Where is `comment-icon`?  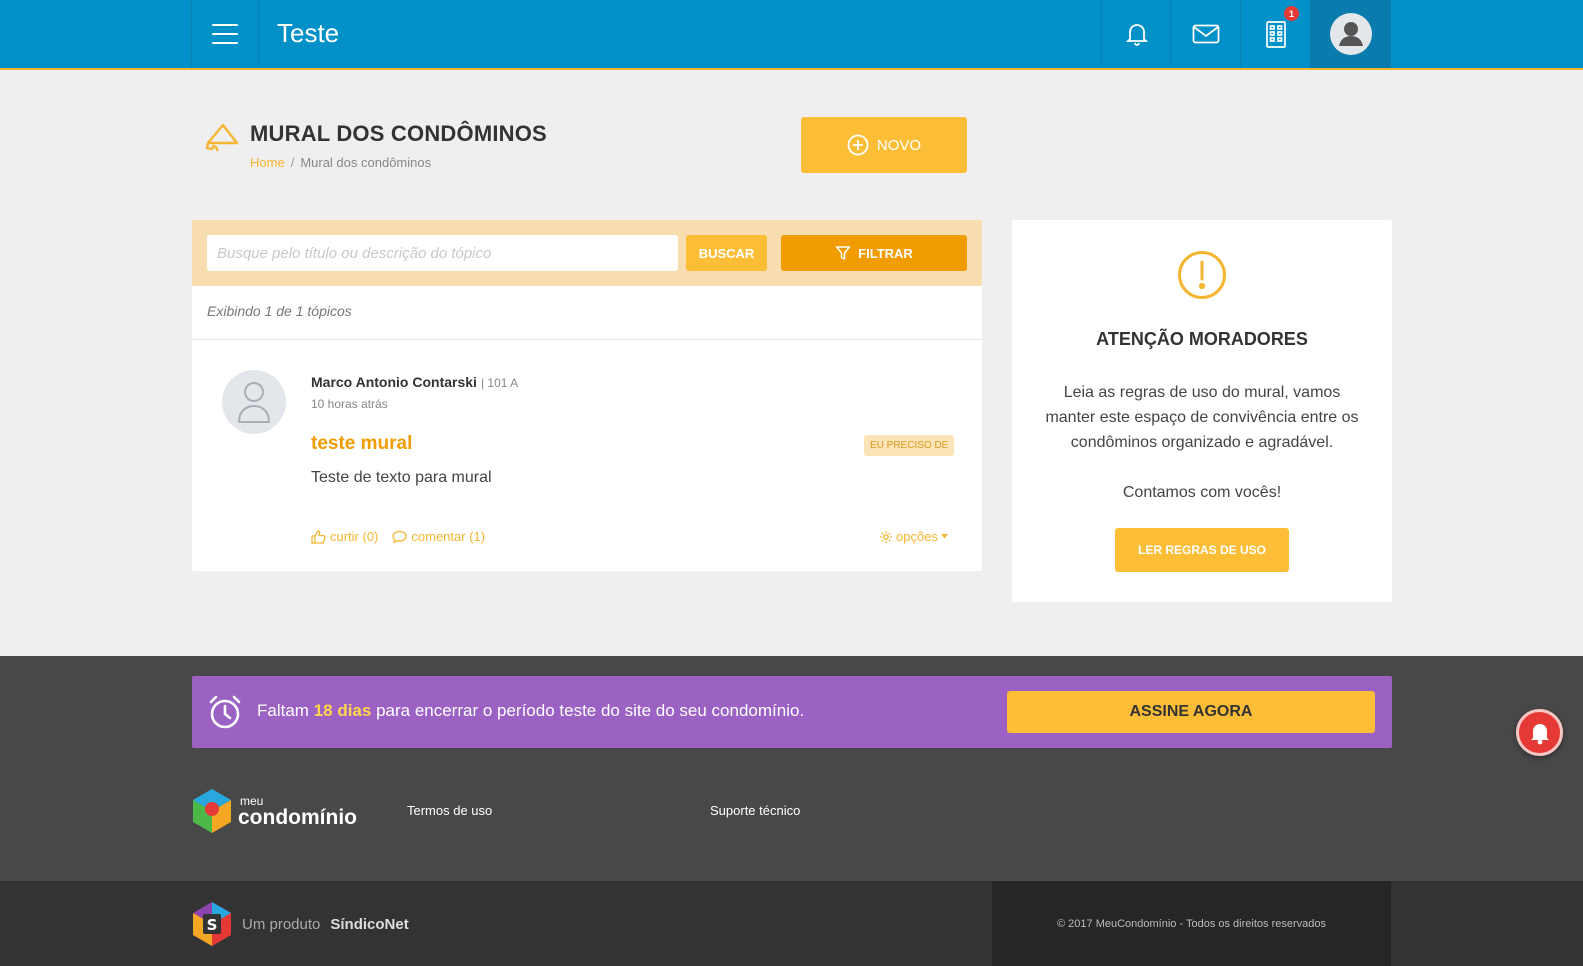
comment-icon is located at coordinates (400, 536).